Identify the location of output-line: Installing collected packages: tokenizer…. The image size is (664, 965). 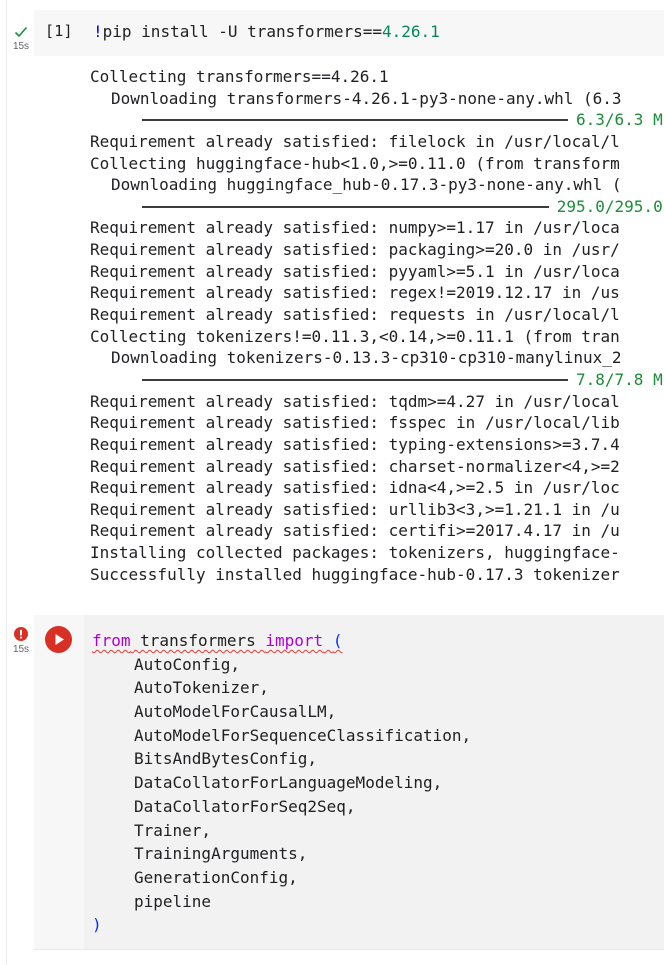
(355, 553).